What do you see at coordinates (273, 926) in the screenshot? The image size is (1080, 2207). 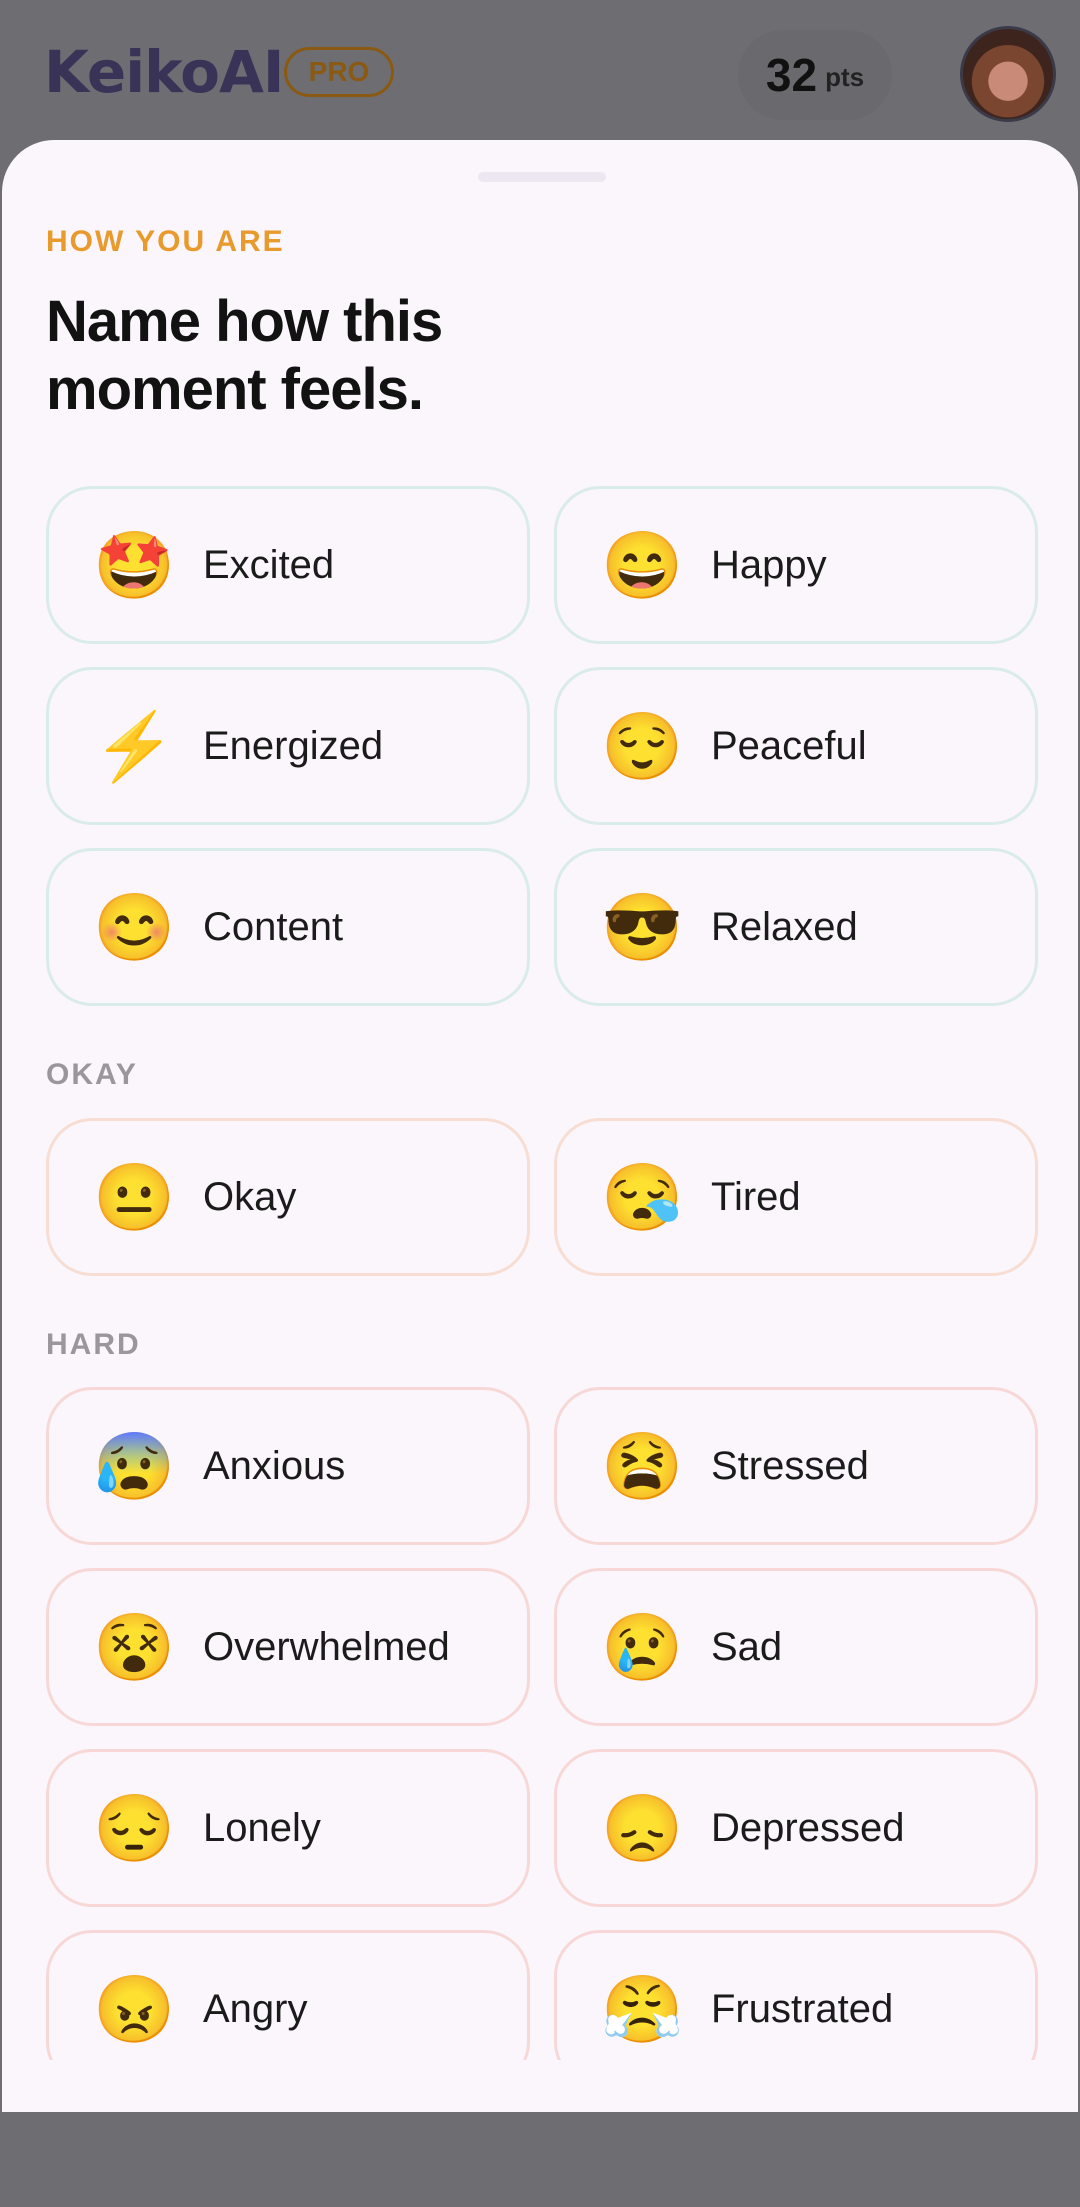 I see `mood-label: Content` at bounding box center [273, 926].